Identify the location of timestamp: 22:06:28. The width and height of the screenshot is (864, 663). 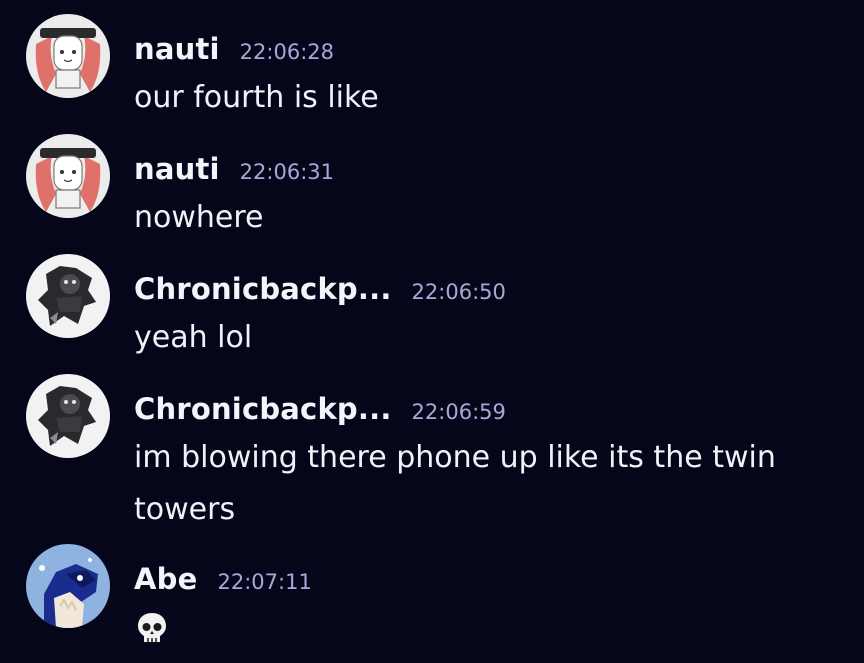
(286, 52).